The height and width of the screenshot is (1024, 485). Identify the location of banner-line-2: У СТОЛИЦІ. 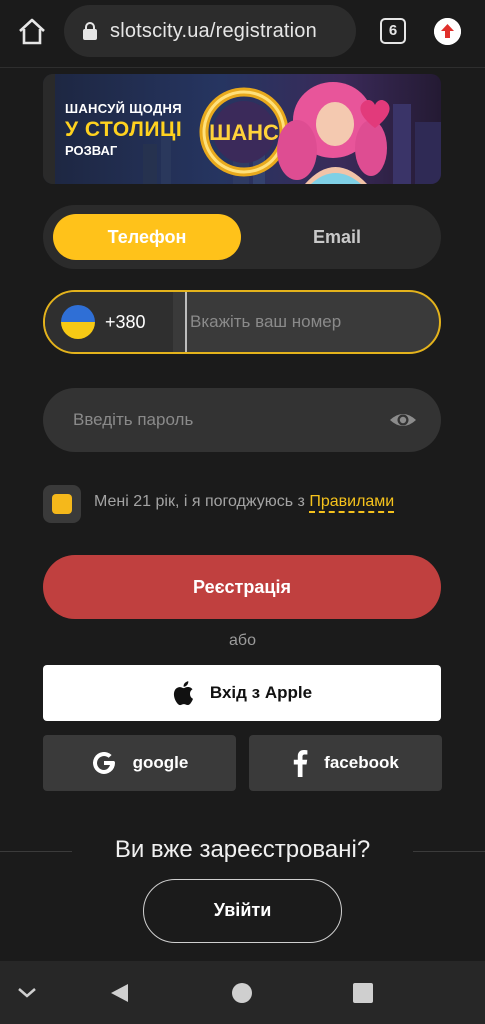
(124, 129).